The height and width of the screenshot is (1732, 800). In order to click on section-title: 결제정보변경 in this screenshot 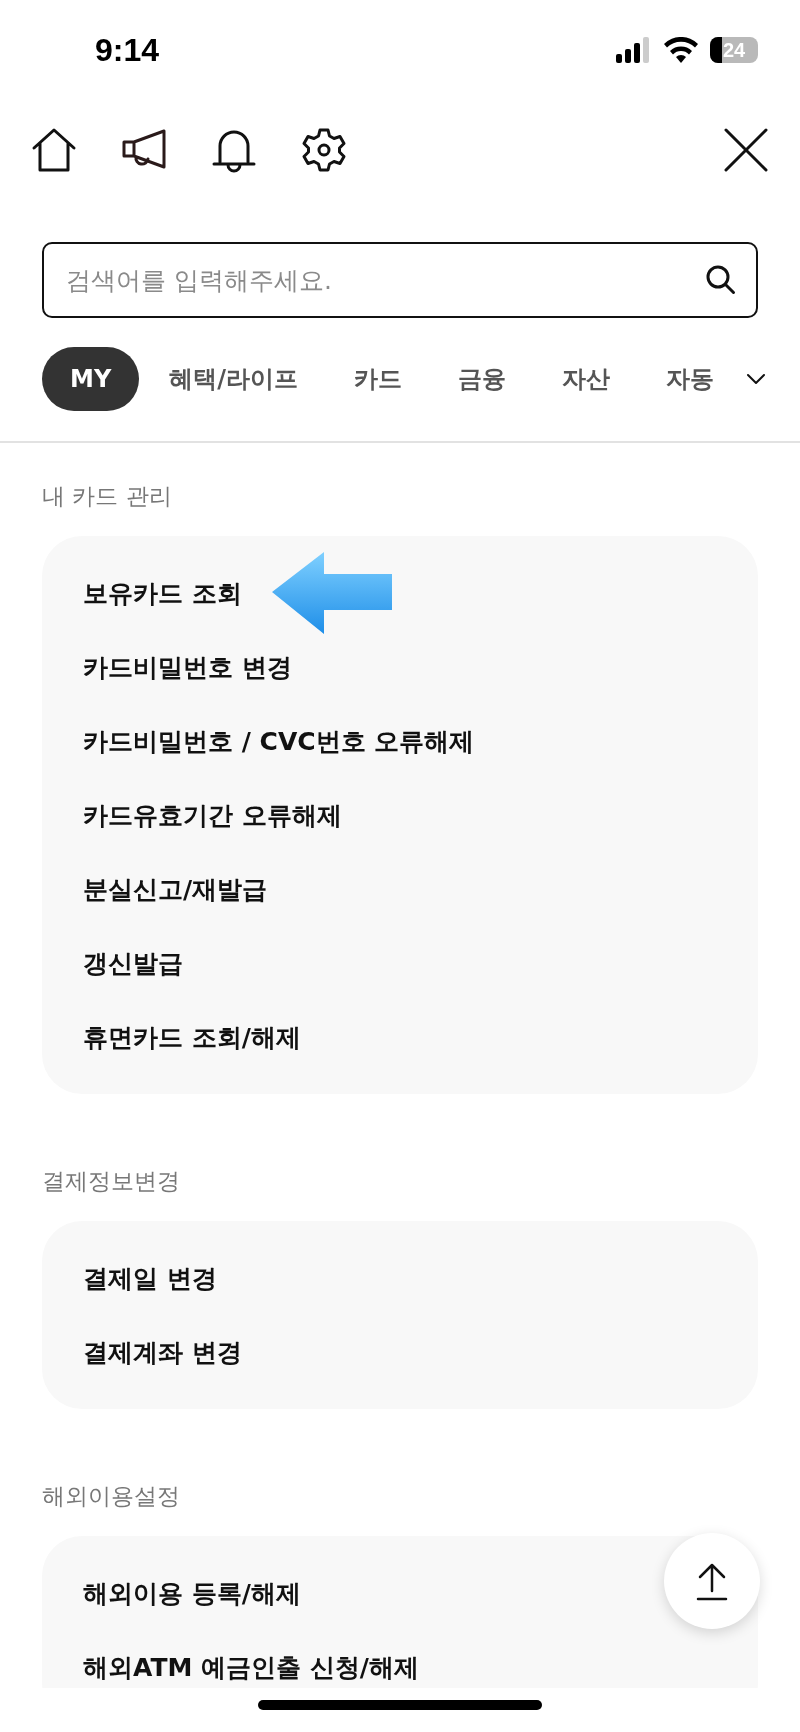, I will do `click(111, 1181)`.